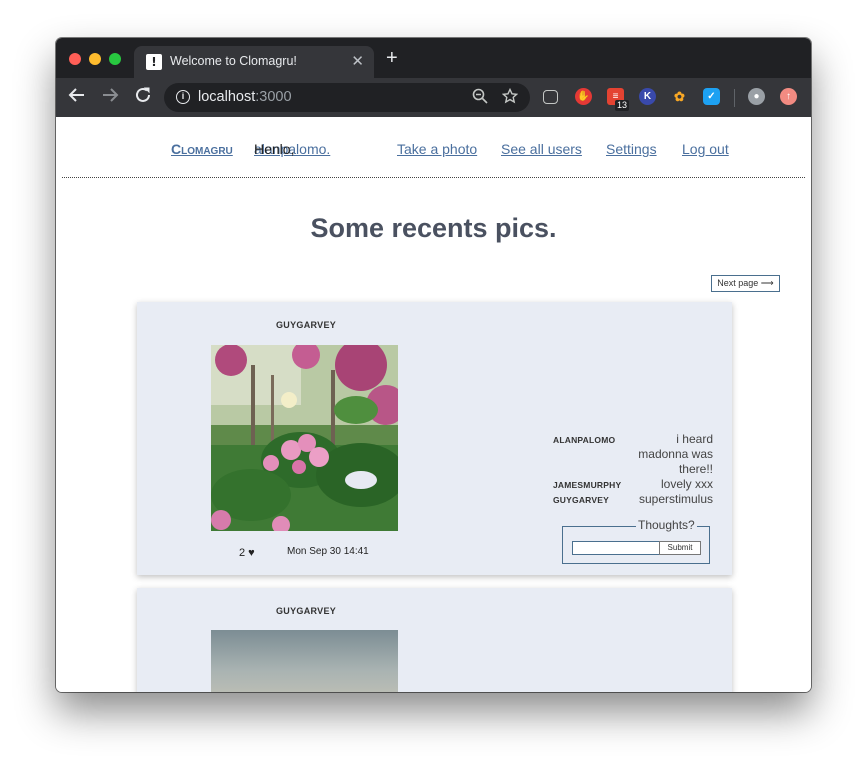 The width and height of the screenshot is (867, 766). I want to click on greeting: Henlo, alanpalomo., so click(292, 149).